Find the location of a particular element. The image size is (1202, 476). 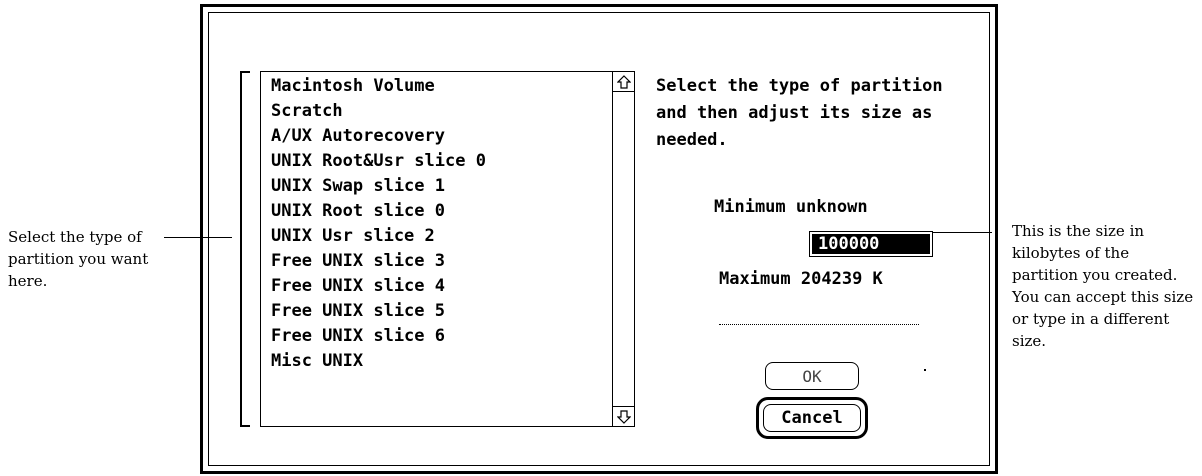

cancel-button: Cancel is located at coordinates (812, 418).